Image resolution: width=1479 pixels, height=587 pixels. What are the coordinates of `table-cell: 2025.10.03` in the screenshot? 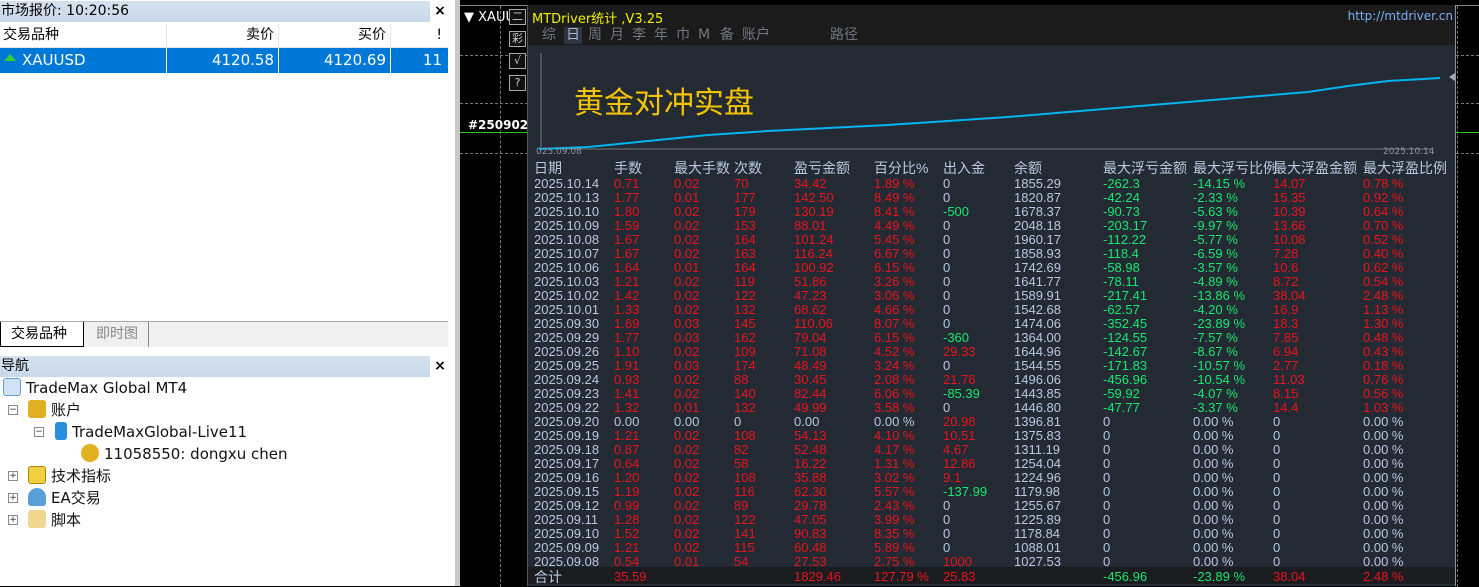 It's located at (567, 281).